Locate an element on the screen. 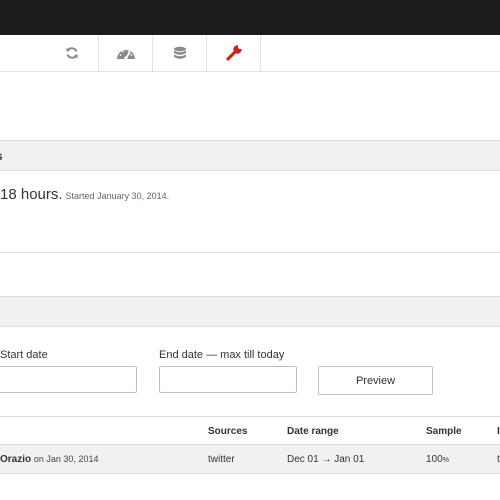  column-header-extra: I is located at coordinates (498, 431).